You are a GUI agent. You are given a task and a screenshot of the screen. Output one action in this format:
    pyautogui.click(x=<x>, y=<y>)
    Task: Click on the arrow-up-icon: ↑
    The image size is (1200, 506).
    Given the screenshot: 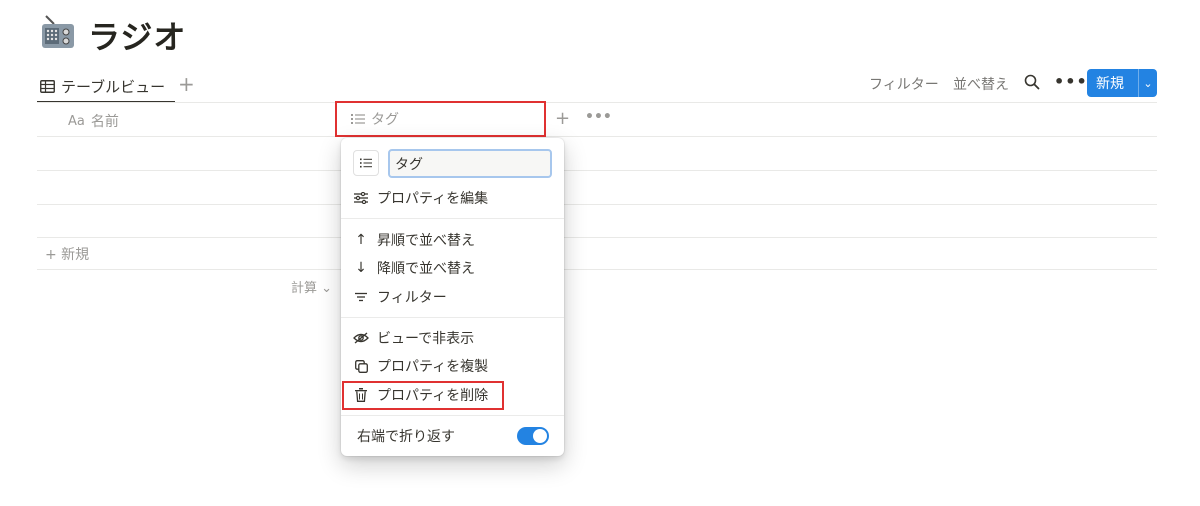 What is the action you would take?
    pyautogui.click(x=361, y=240)
    